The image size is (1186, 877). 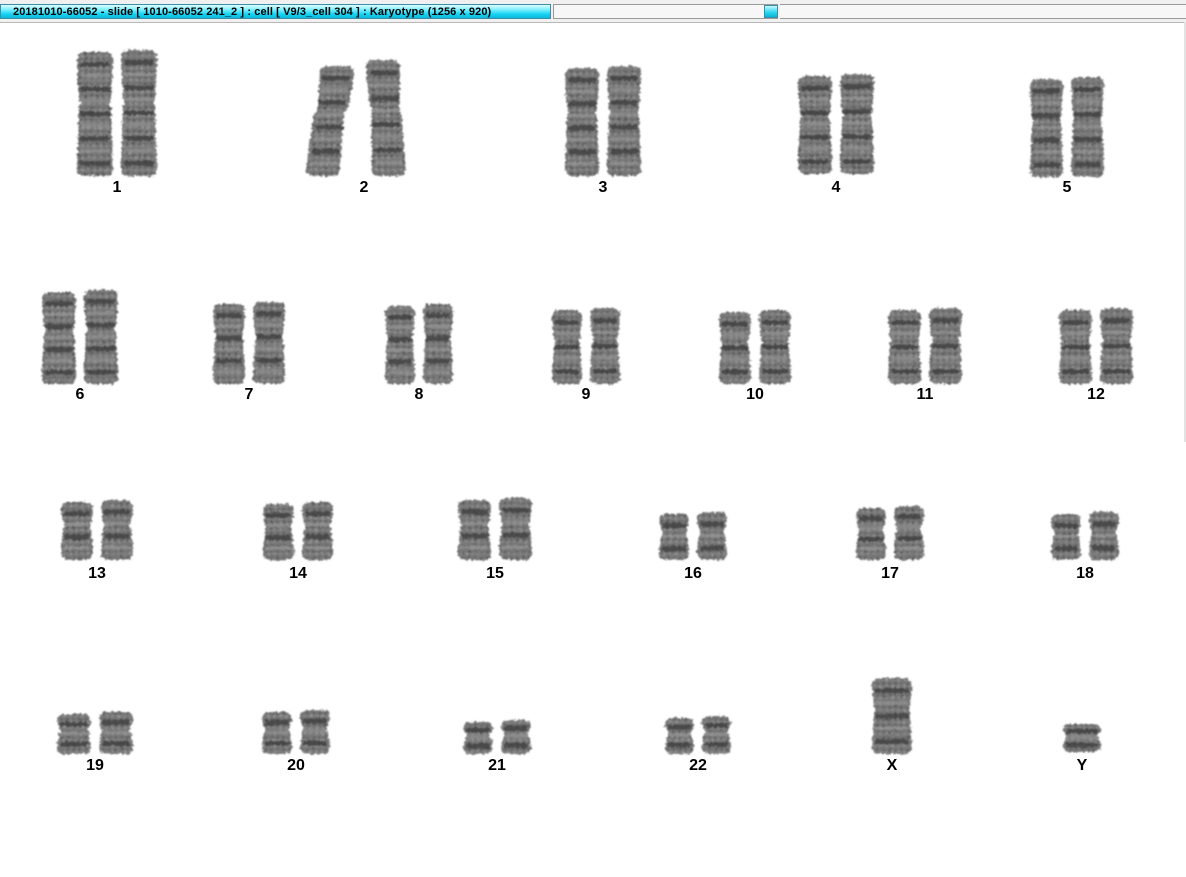 What do you see at coordinates (1085, 547) in the screenshot?
I see `chromosome-pair-18: 18` at bounding box center [1085, 547].